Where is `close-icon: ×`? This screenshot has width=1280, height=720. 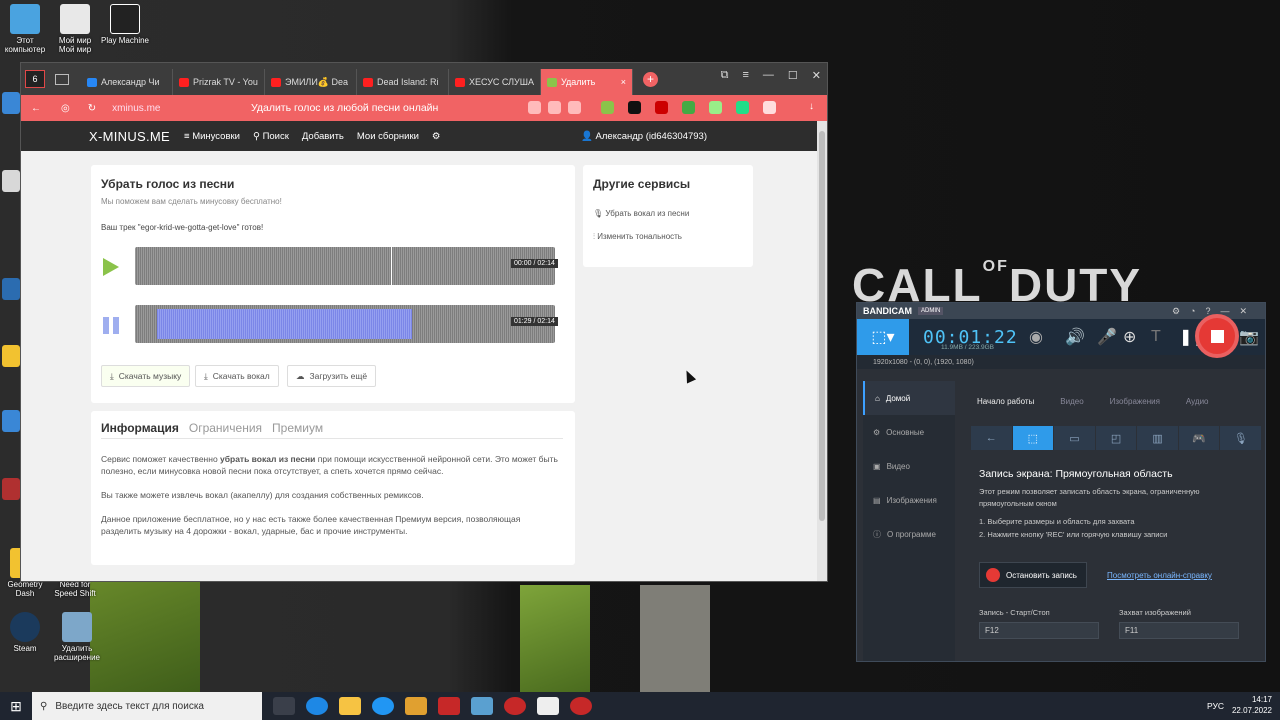 close-icon: × is located at coordinates (623, 82).